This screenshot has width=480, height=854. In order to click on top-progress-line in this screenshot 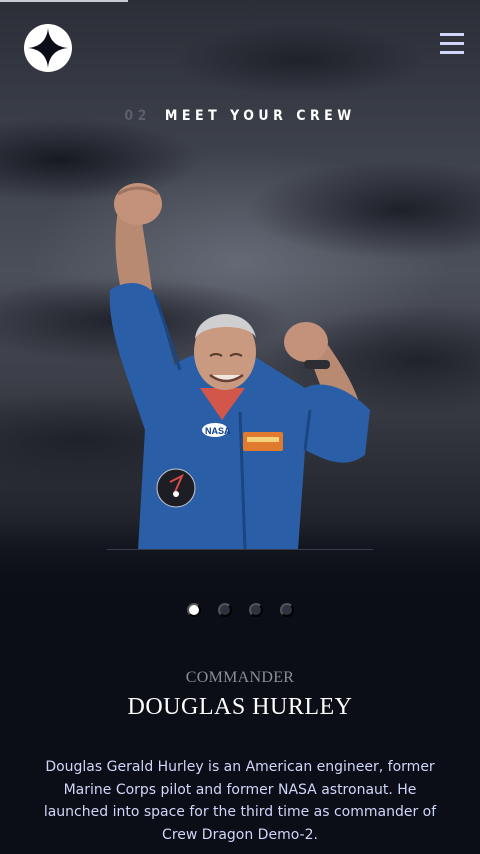, I will do `click(64, 1)`.